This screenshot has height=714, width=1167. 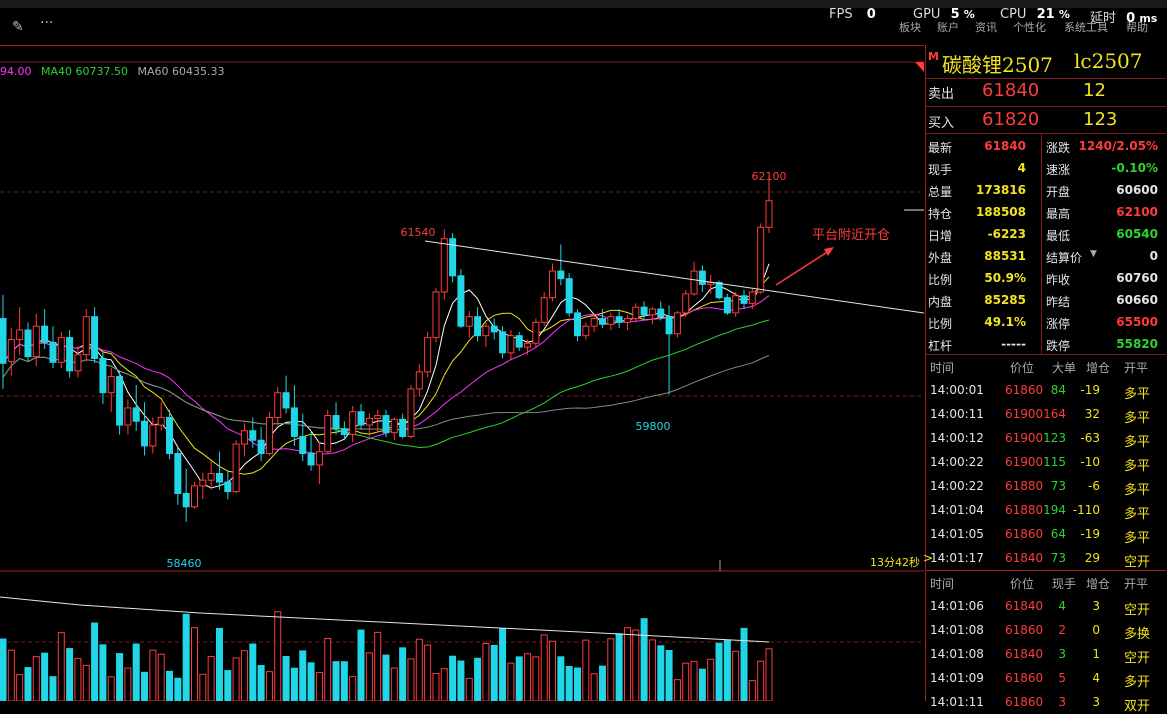 I want to click on stat-value: -6223, so click(x=1006, y=234).